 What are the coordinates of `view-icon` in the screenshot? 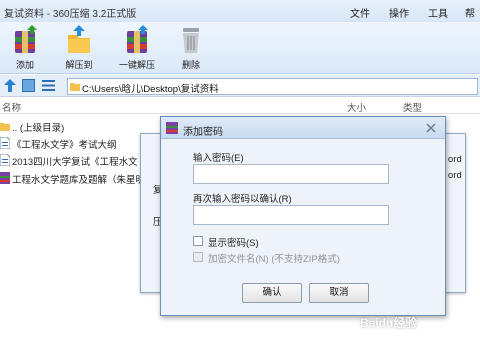 It's located at (28, 85).